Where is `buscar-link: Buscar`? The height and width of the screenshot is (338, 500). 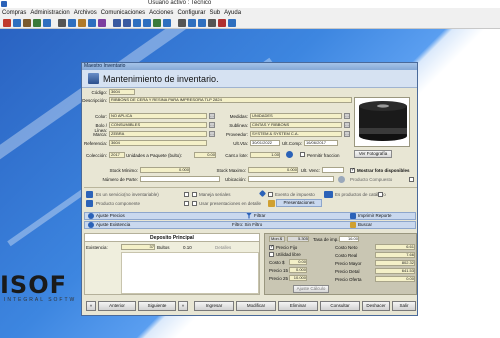 buscar-link: Buscar is located at coordinates (365, 224).